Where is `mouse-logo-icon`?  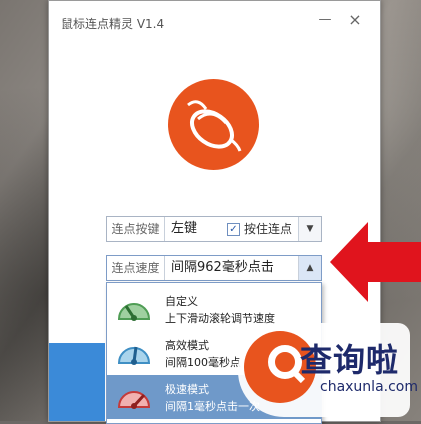
mouse-logo-icon is located at coordinates (213, 124).